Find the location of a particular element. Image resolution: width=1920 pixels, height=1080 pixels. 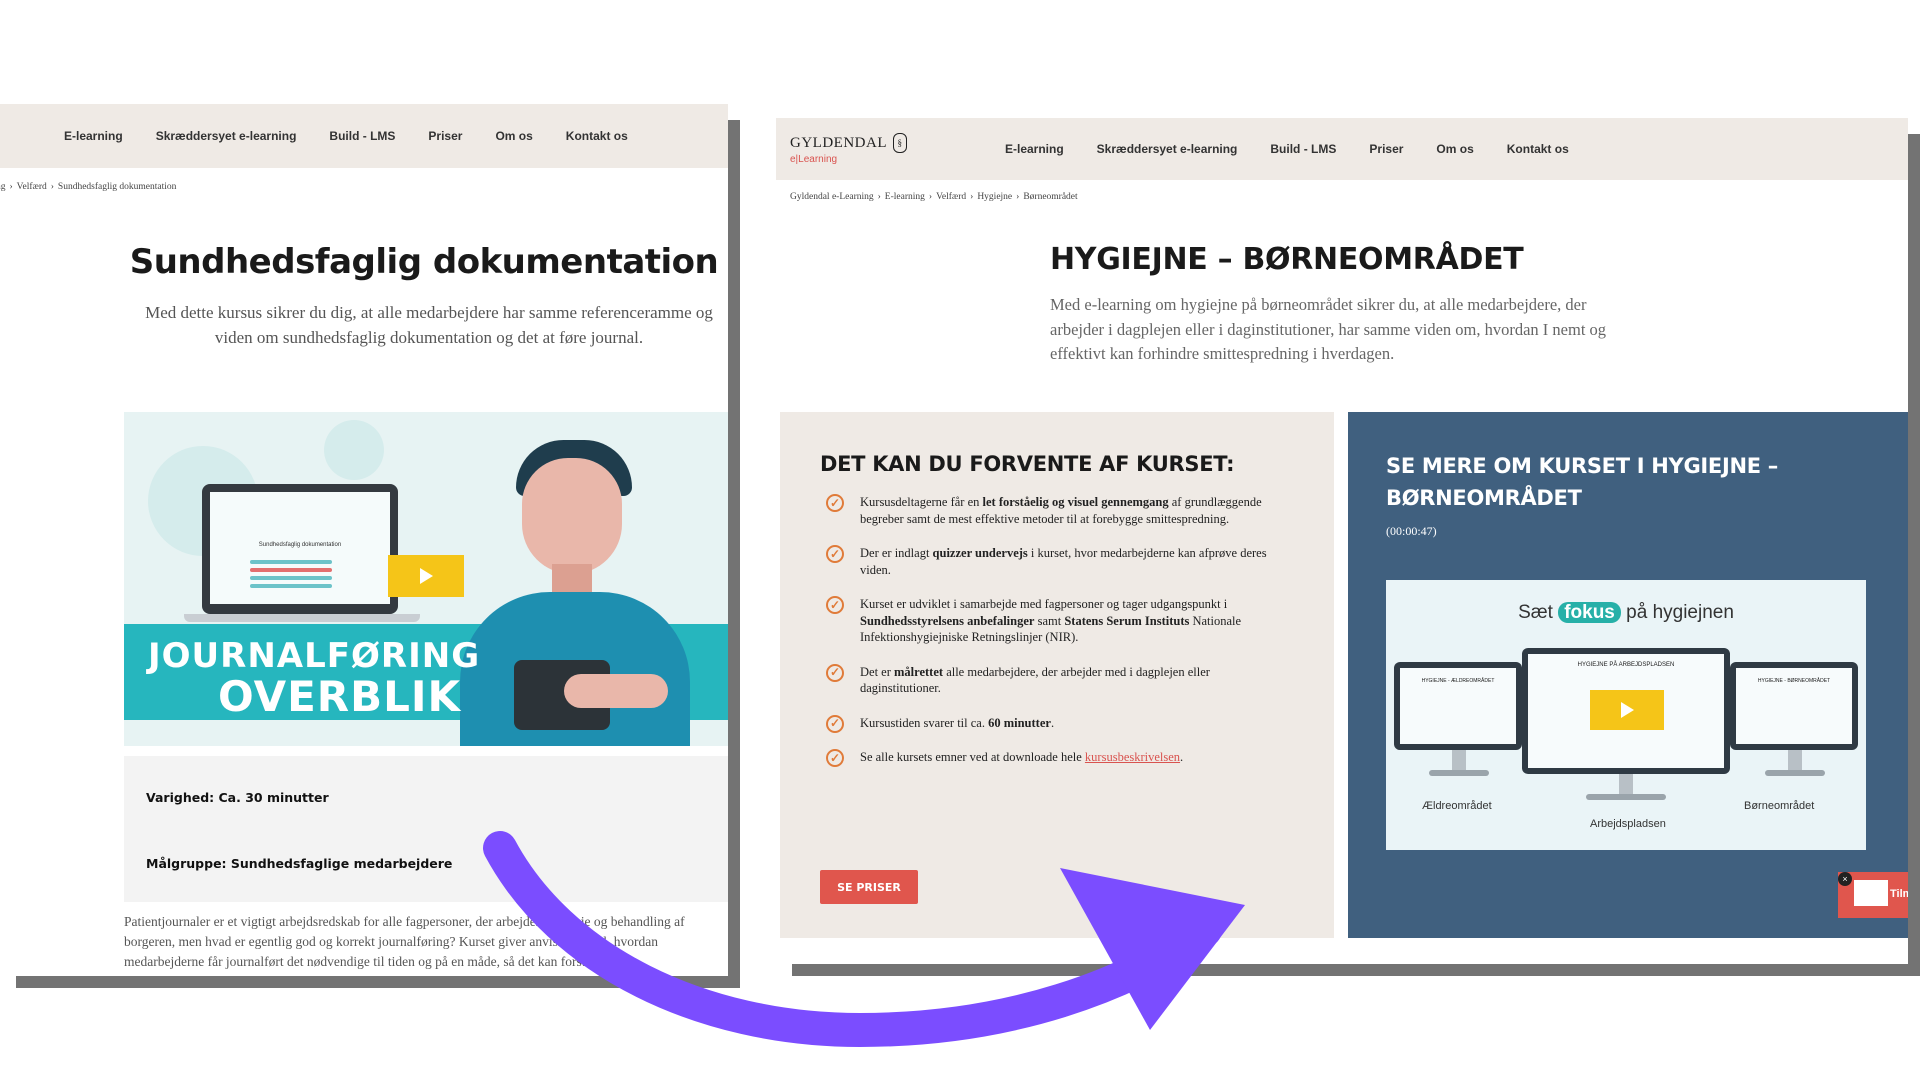

logo-wordmark: GYLDENDAL § is located at coordinates (848, 143).